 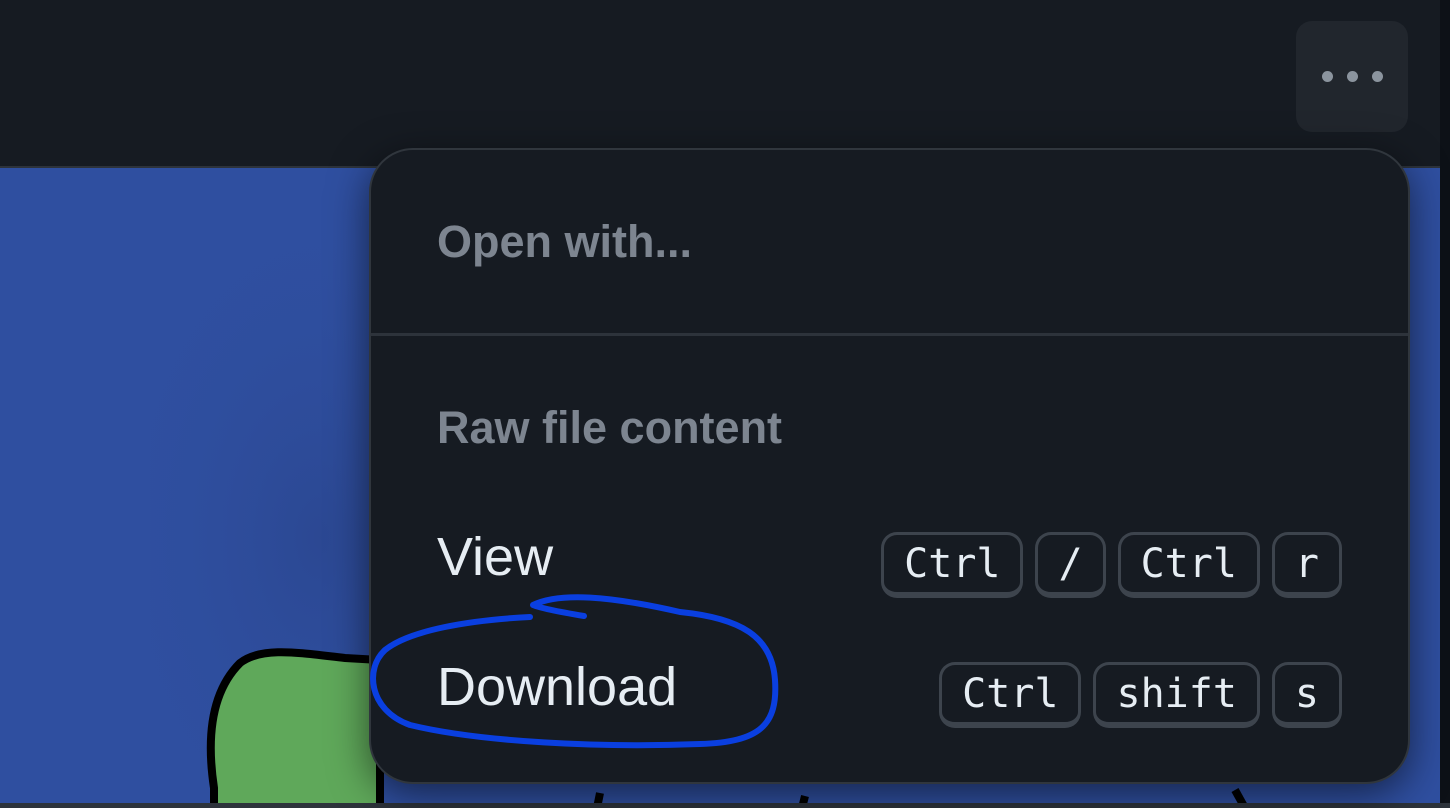 I want to click on menu-item-view: View Ctrl / Ctrl r, so click(x=889, y=558).